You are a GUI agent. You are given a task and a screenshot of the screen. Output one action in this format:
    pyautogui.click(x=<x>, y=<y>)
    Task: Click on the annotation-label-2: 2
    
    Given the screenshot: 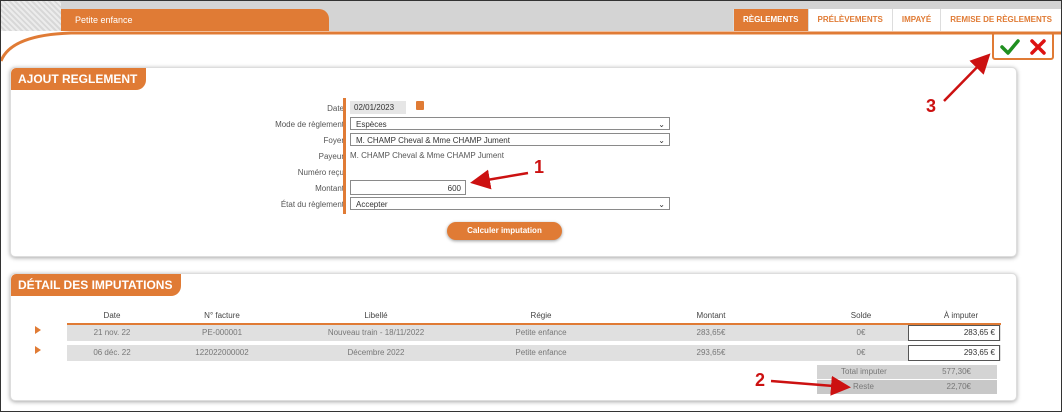 What is the action you would take?
    pyautogui.click(x=760, y=380)
    